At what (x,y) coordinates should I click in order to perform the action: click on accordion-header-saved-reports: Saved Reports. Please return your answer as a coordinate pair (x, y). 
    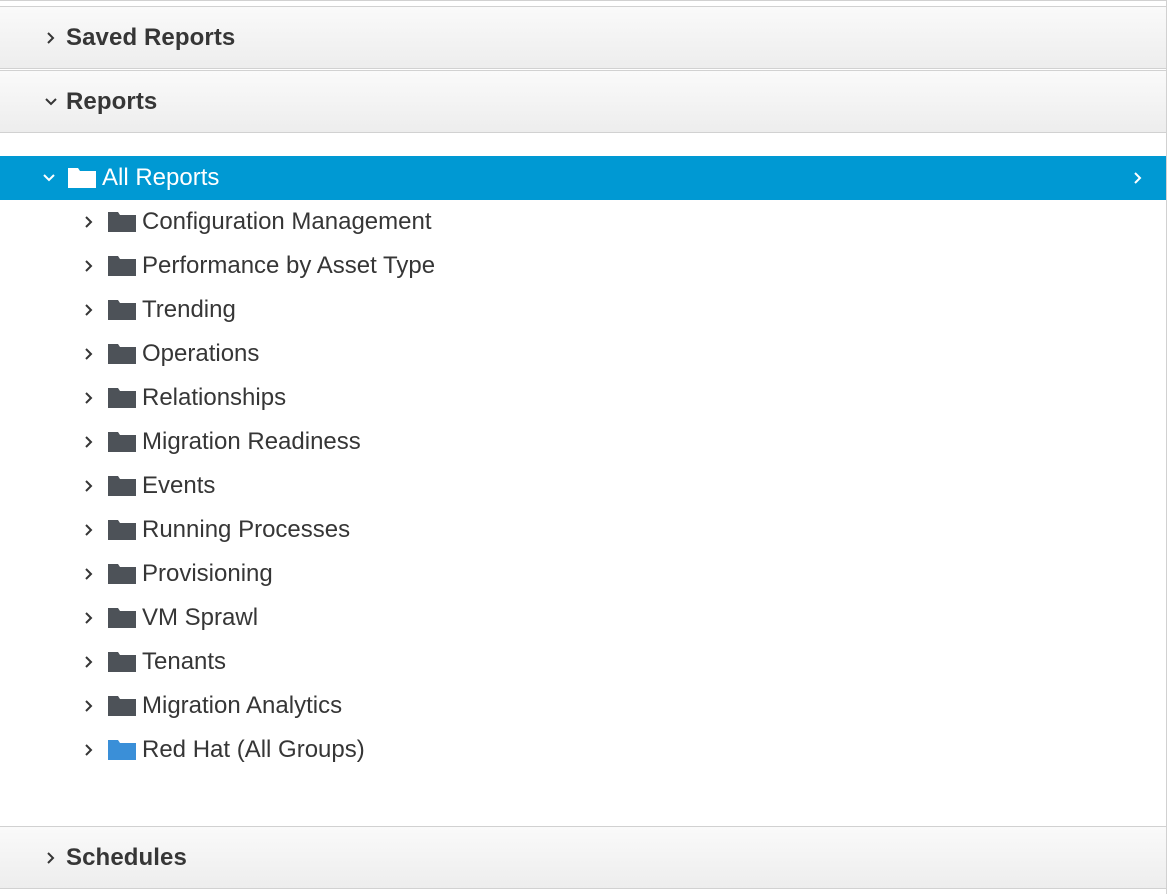
    Looking at the image, I should click on (583, 37).